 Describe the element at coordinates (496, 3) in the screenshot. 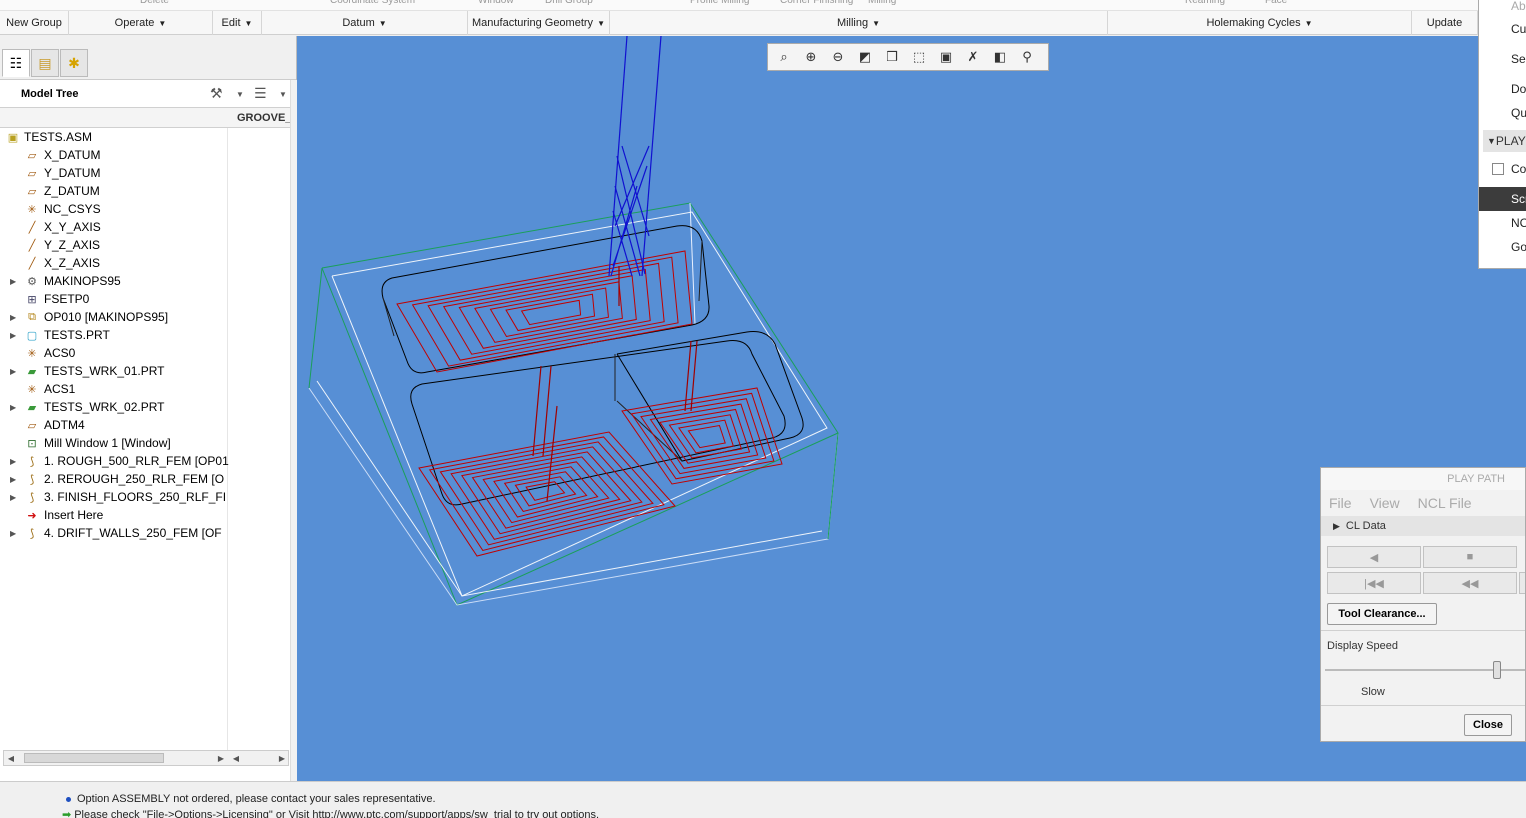

I see `ribbon-command-label: Window` at that location.